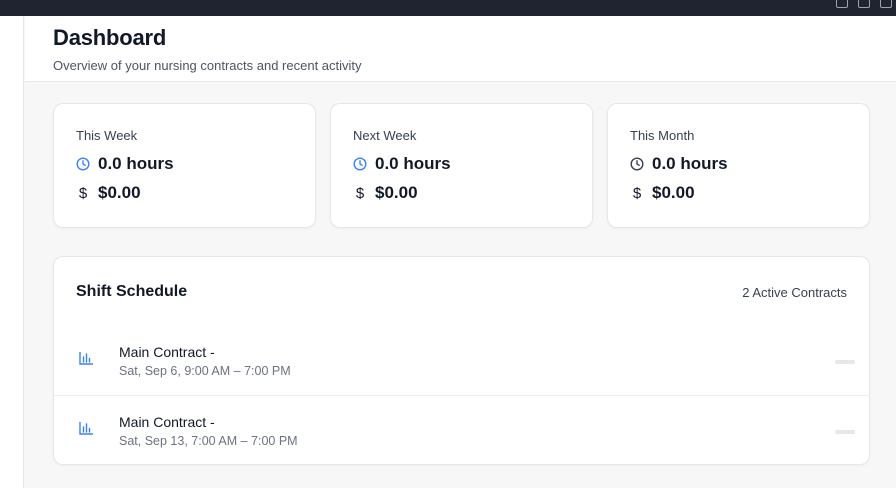  What do you see at coordinates (184, 165) in the screenshot?
I see `stat-card-this-week: This Week 0.0 hours $ $0.00` at bounding box center [184, 165].